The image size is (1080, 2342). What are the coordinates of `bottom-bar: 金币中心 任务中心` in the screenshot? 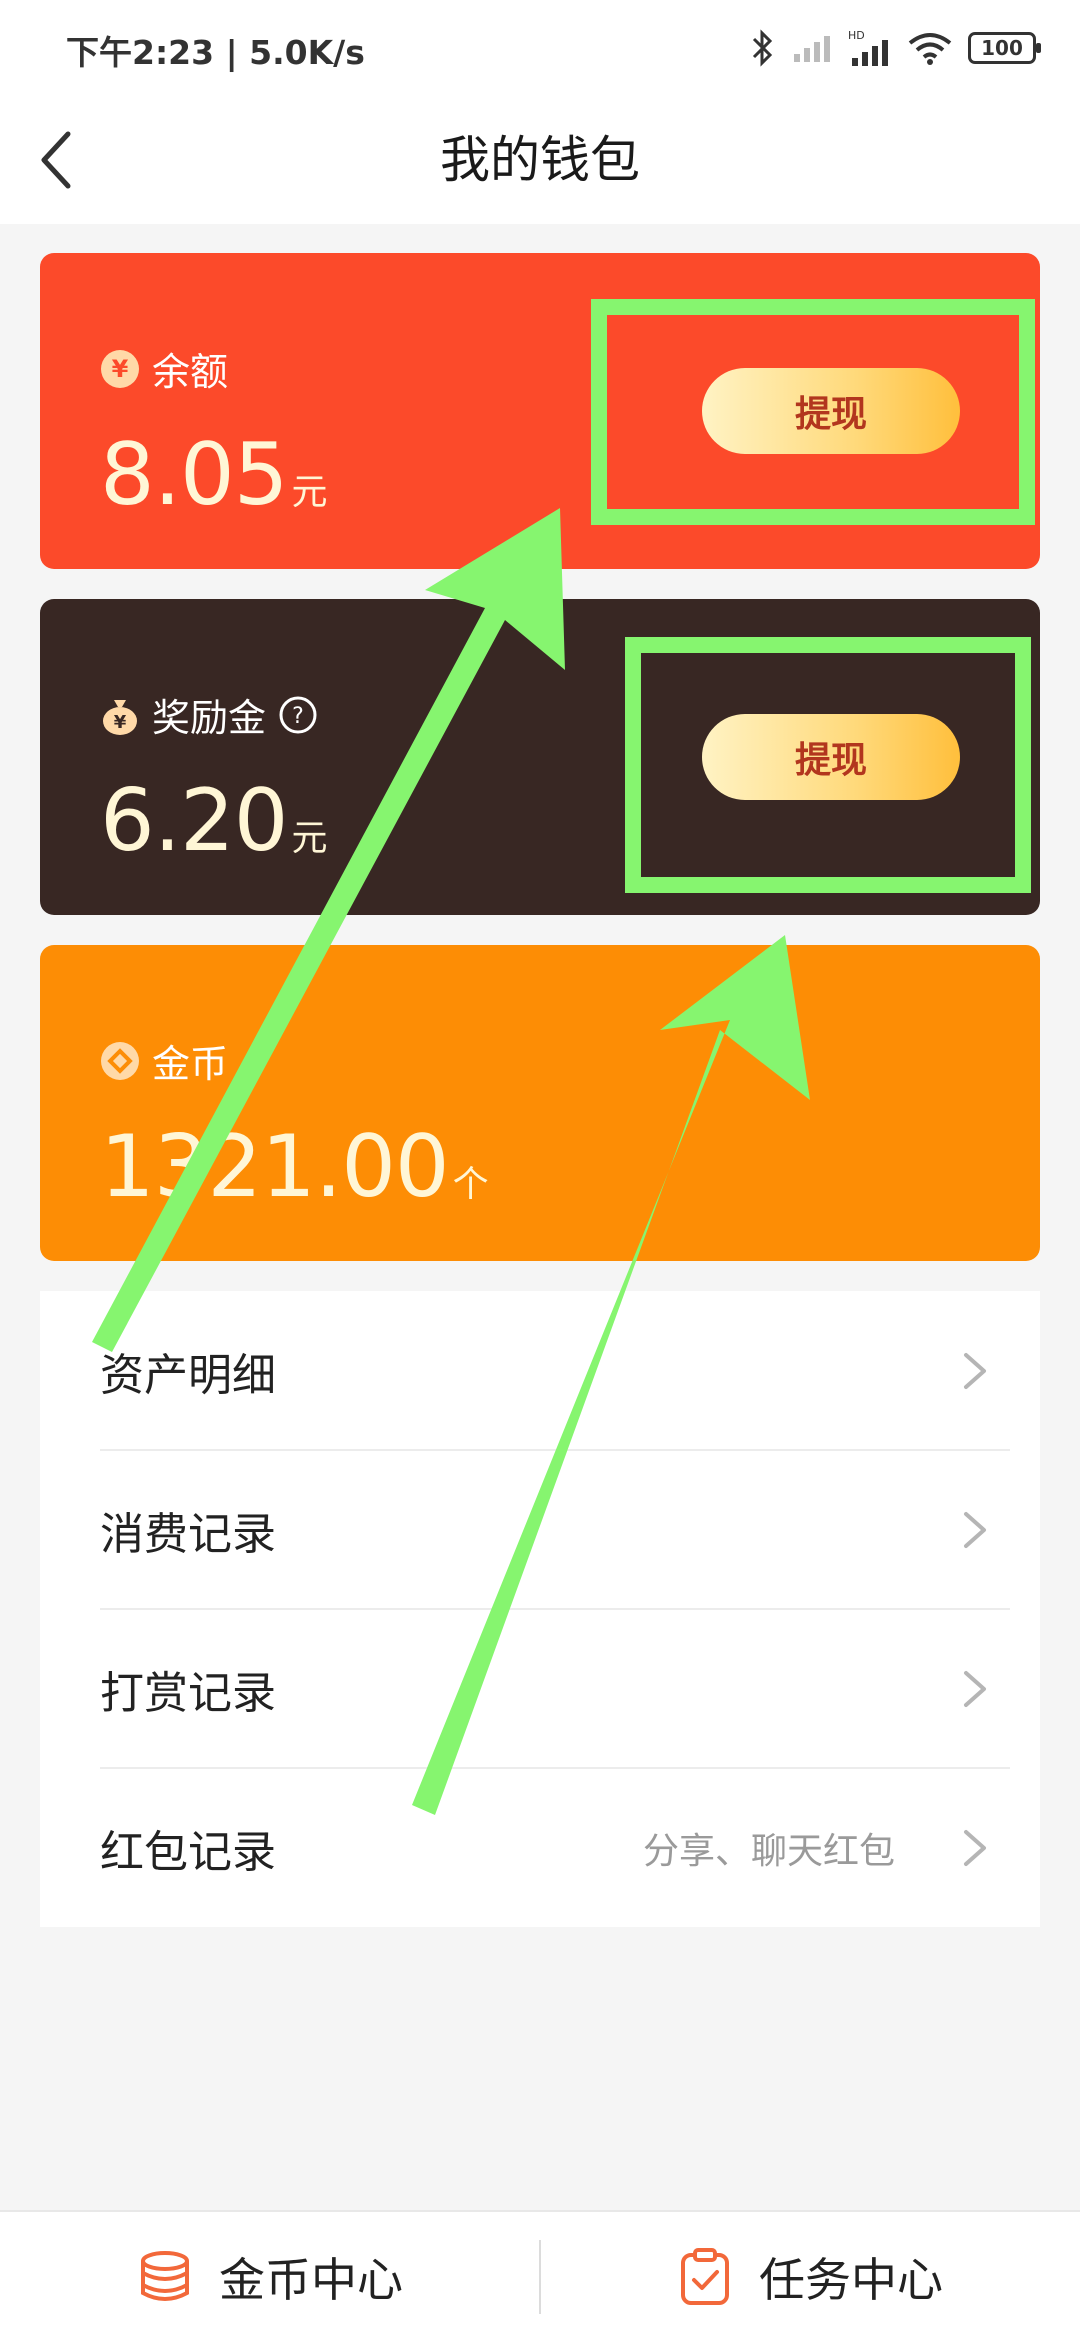 It's located at (540, 2276).